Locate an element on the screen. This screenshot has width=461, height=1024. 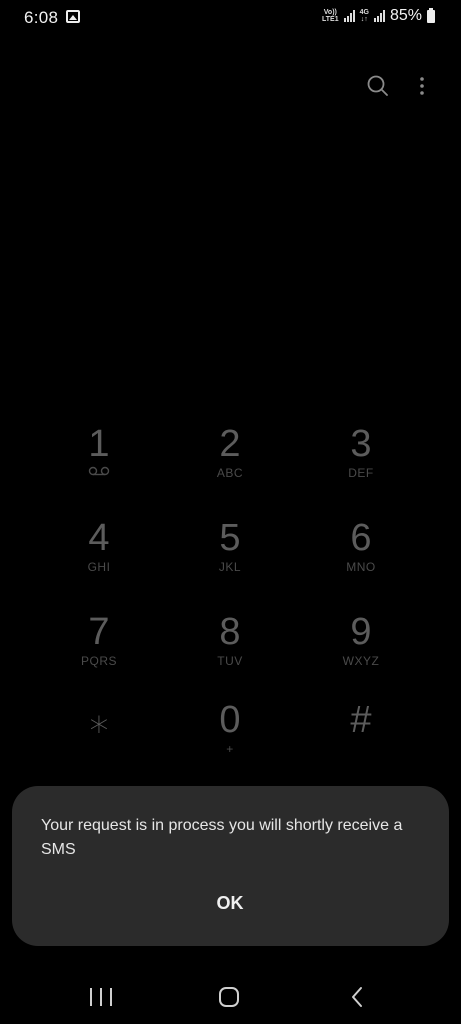
key-letters: GHI is located at coordinates (99, 567).